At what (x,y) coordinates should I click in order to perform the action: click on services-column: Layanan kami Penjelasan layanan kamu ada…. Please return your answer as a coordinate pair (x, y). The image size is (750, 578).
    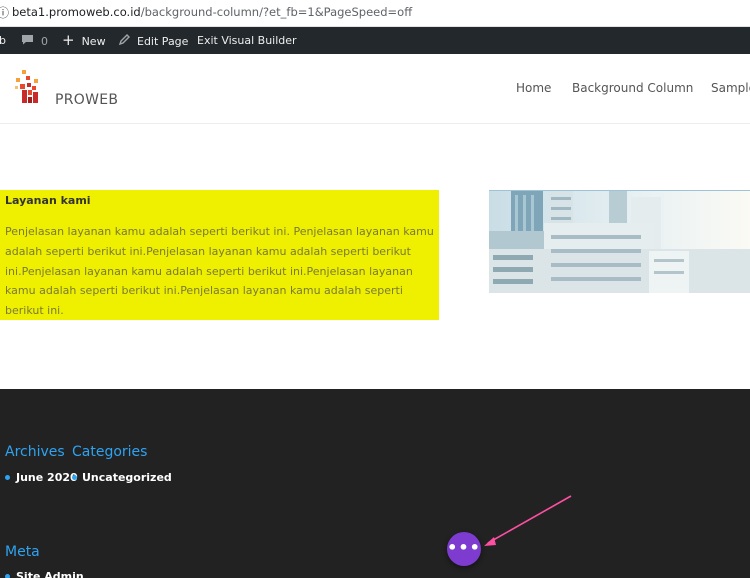
    Looking at the image, I should click on (219, 255).